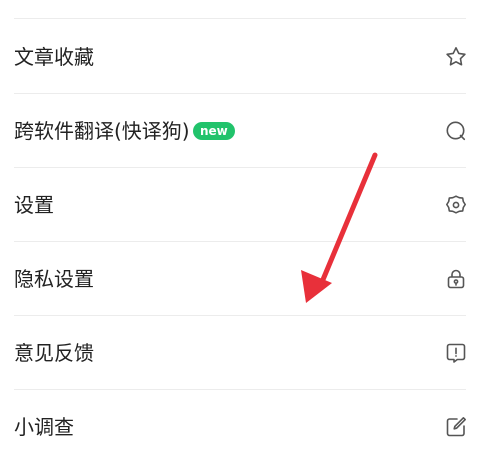  Describe the element at coordinates (456, 353) in the screenshot. I see `feedback-icon` at that location.